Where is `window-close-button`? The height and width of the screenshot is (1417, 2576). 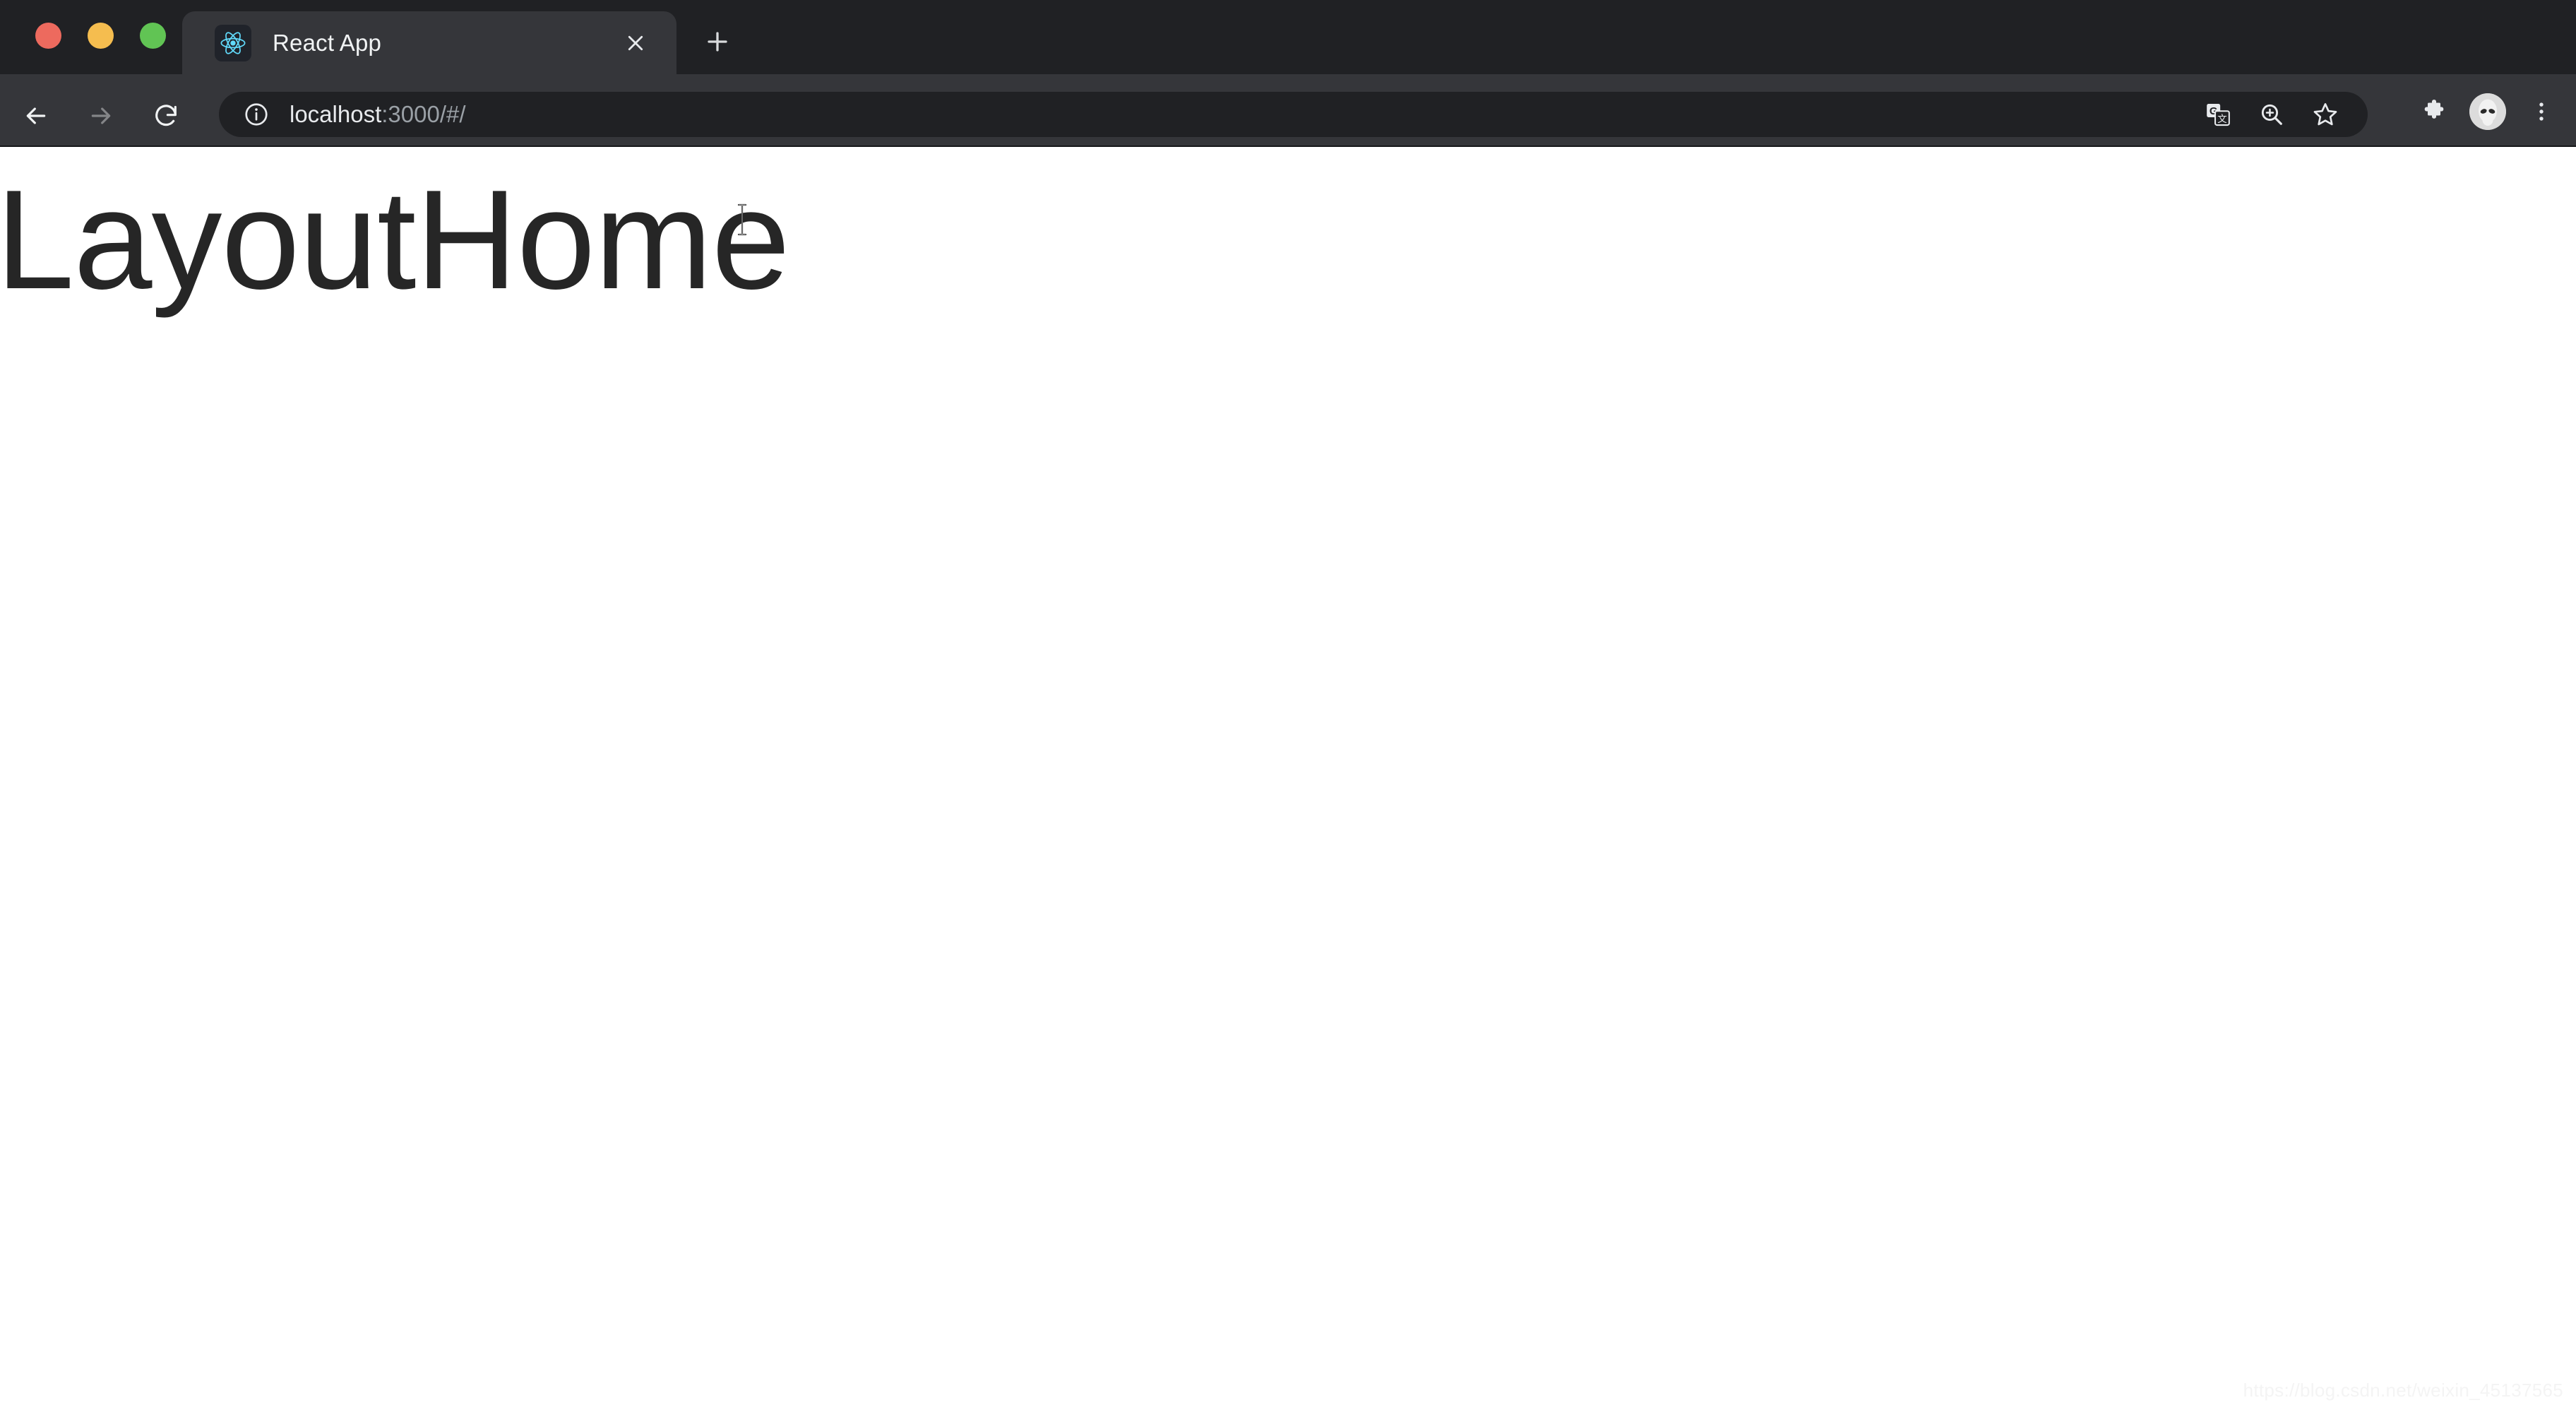 window-close-button is located at coordinates (48, 36).